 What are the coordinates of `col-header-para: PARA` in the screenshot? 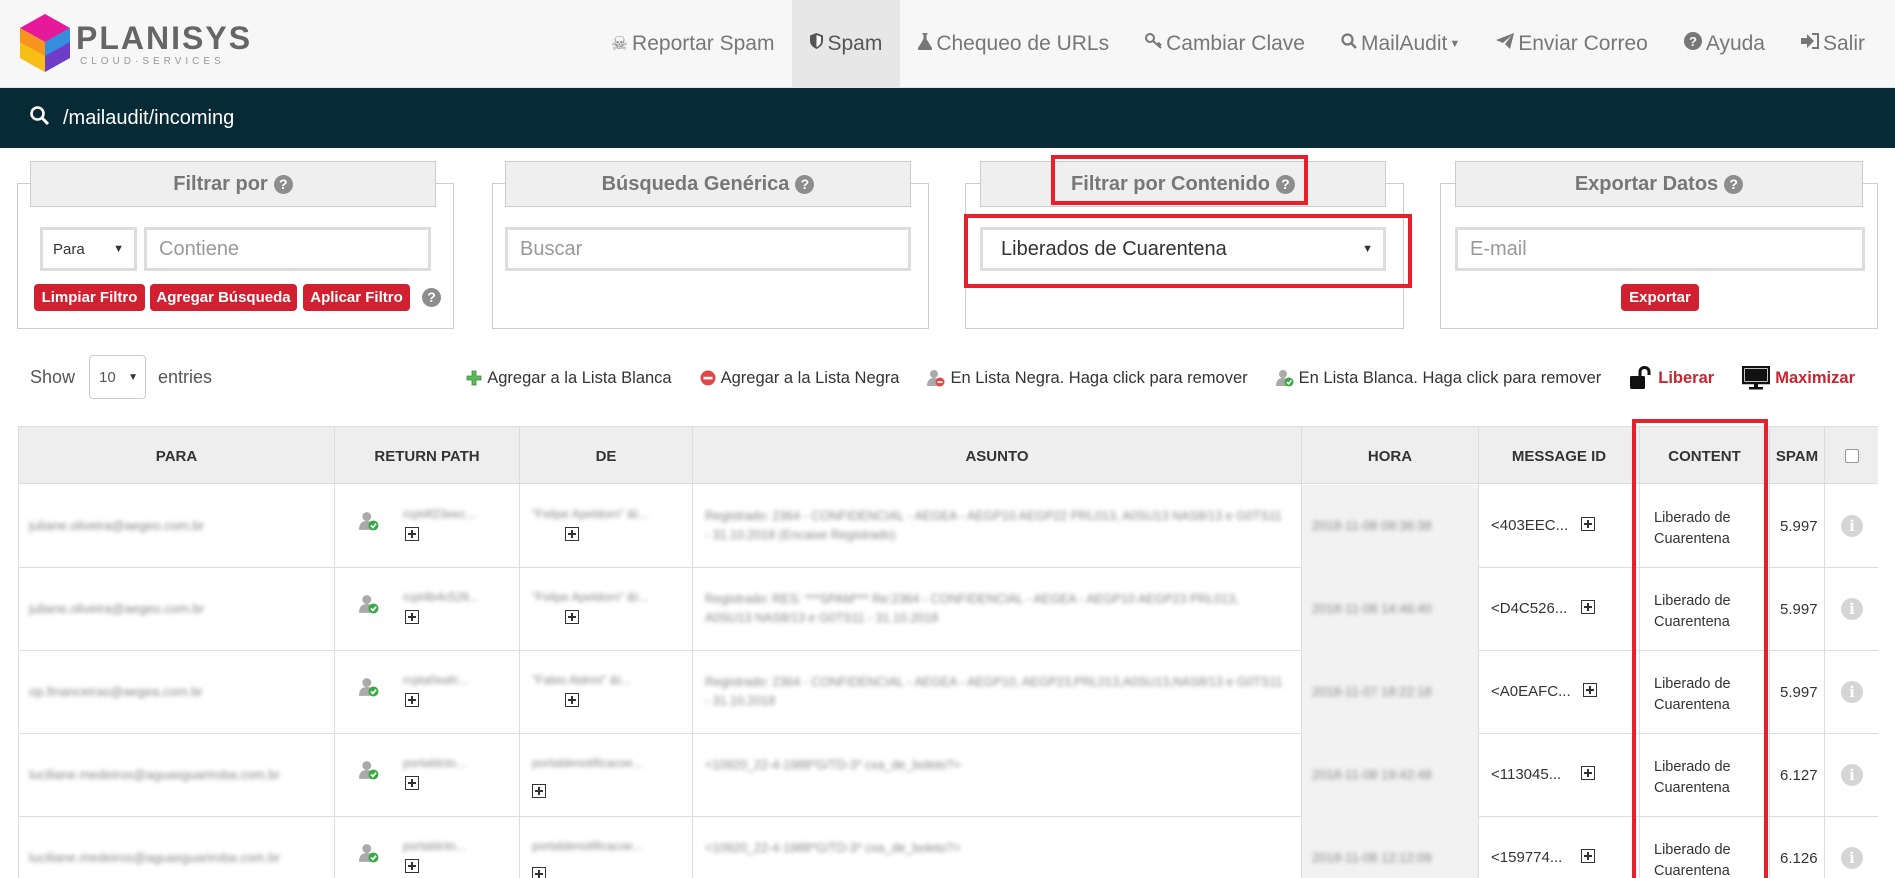 It's located at (177, 456).